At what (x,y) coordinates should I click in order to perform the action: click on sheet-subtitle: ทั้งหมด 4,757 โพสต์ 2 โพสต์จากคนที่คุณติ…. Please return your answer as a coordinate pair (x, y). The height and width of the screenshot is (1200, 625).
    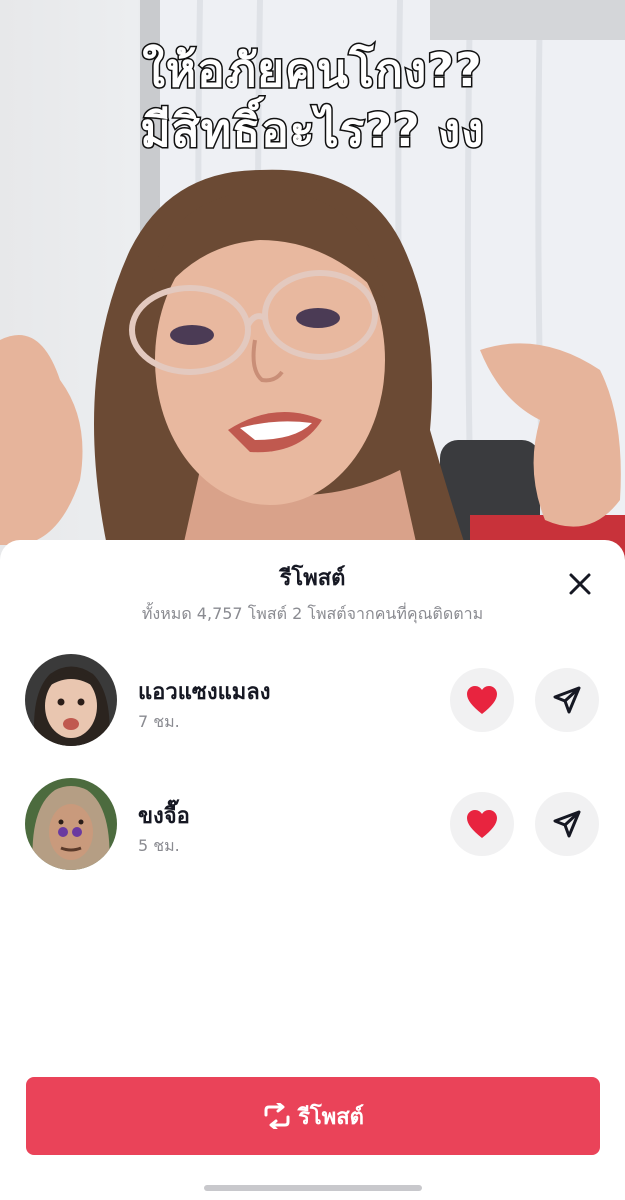
    Looking at the image, I should click on (312, 613).